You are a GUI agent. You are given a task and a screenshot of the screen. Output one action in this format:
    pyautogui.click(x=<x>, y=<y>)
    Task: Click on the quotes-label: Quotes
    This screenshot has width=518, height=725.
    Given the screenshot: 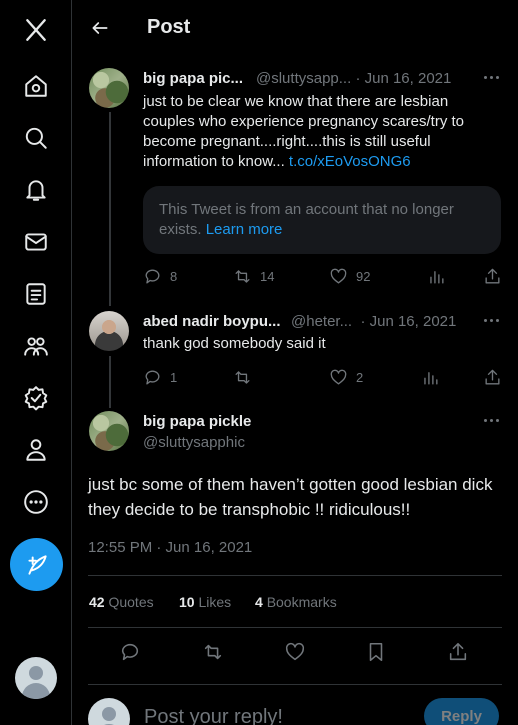 What is the action you would take?
    pyautogui.click(x=131, y=602)
    